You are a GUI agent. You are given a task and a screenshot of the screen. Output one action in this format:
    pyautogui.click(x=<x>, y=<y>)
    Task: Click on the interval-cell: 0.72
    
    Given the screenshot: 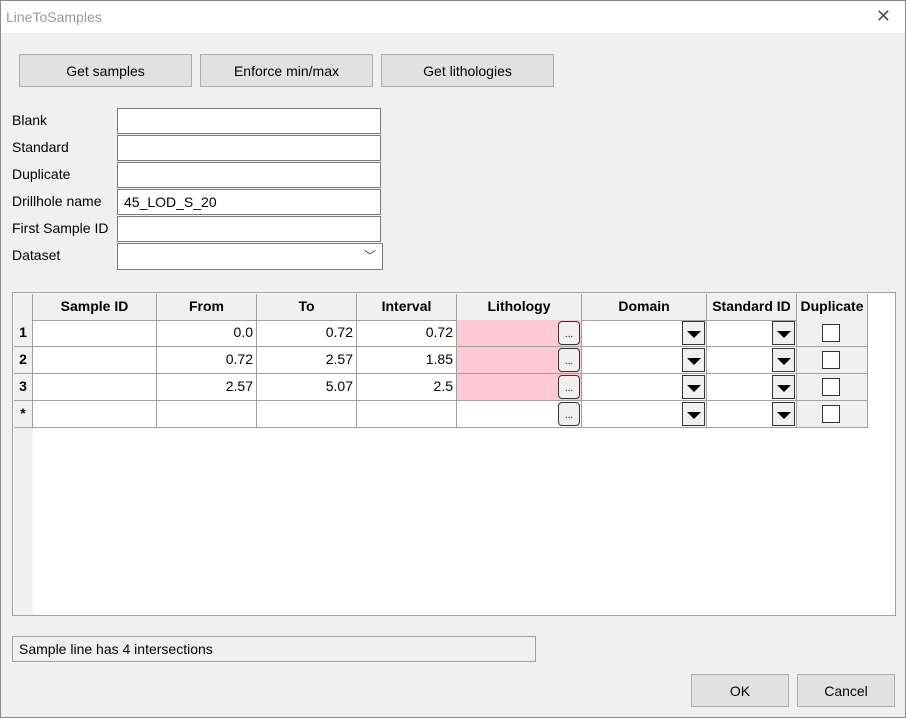 What is the action you would take?
    pyautogui.click(x=407, y=333)
    